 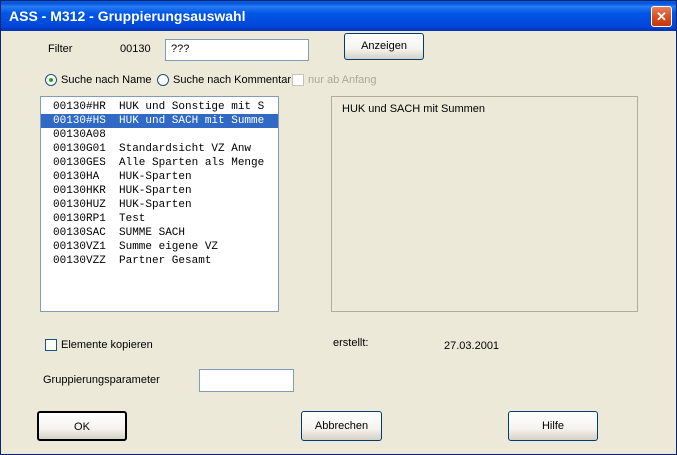 I want to click on list-item: 00130HKR HUK-Sparten, so click(x=159, y=191).